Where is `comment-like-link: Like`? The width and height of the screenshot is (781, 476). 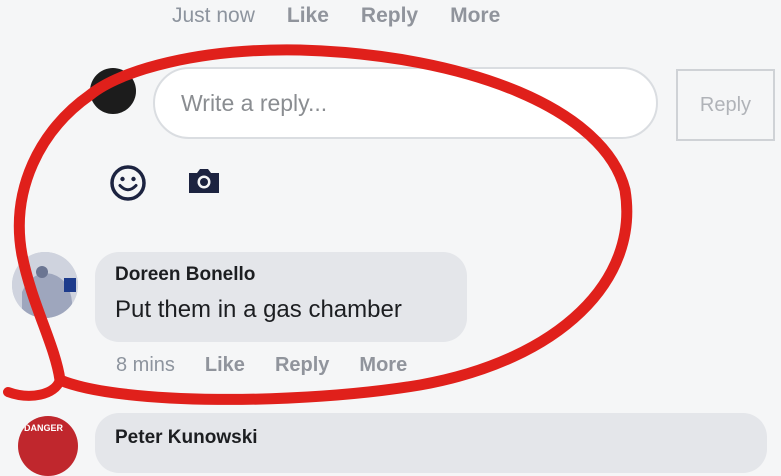 comment-like-link: Like is located at coordinates (225, 365).